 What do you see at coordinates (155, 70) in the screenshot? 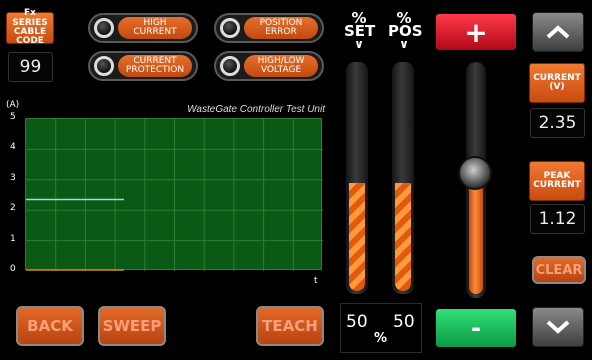
I see `current-protection-line2: PROTECTION` at bounding box center [155, 70].